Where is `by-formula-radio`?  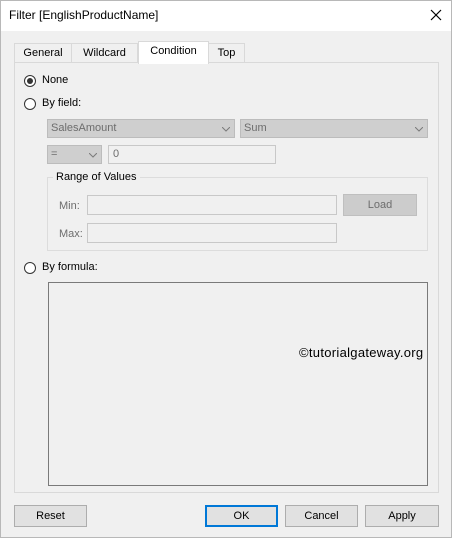 by-formula-radio is located at coordinates (30, 268).